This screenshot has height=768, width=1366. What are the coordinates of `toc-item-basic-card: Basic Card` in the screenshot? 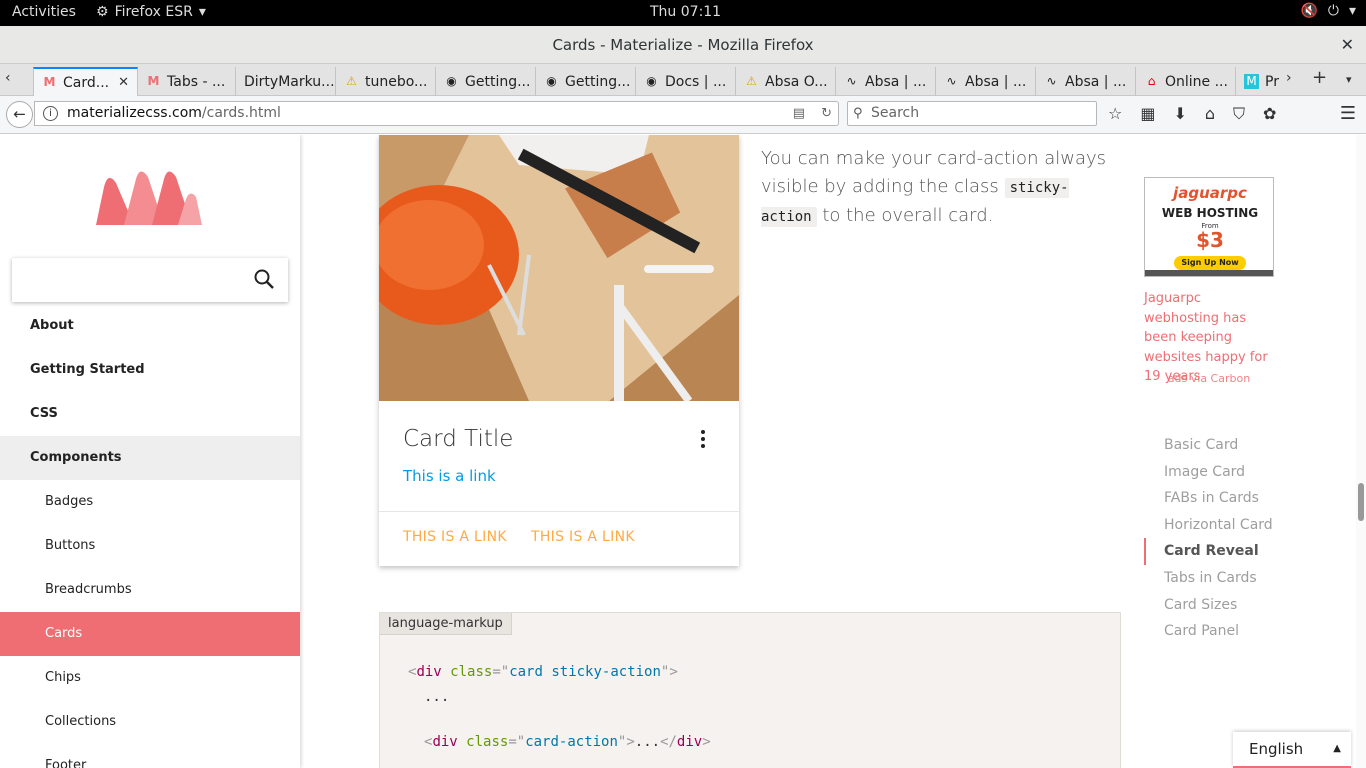 It's located at (1224, 445).